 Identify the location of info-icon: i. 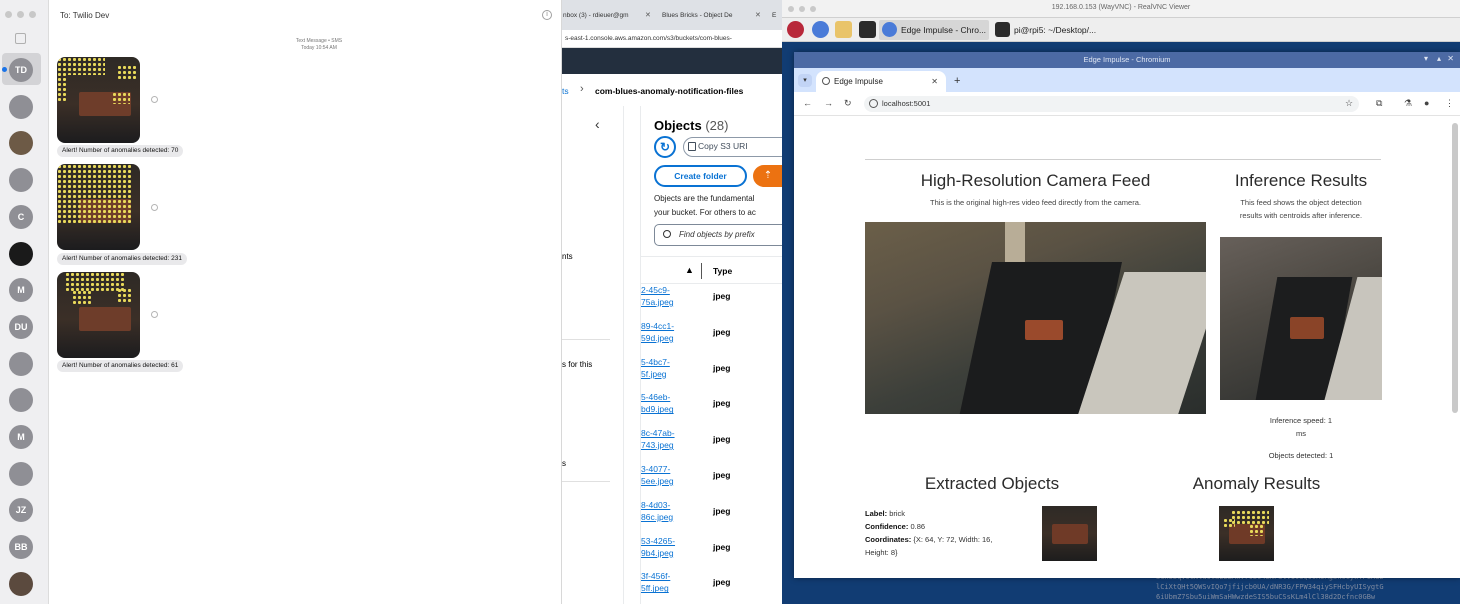
(547, 15).